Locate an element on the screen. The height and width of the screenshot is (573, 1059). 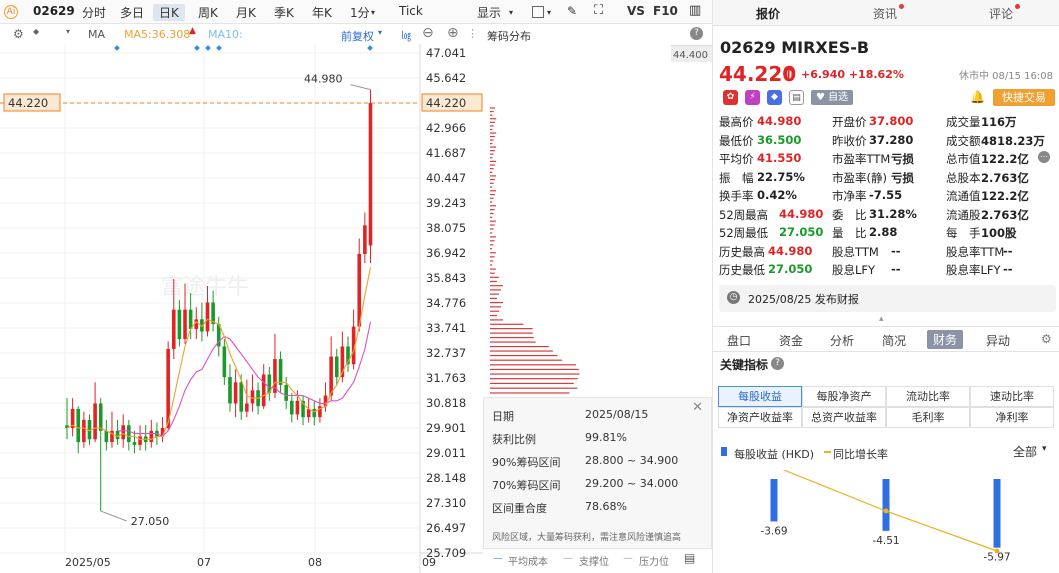
help-icon: ? is located at coordinates (696, 33).